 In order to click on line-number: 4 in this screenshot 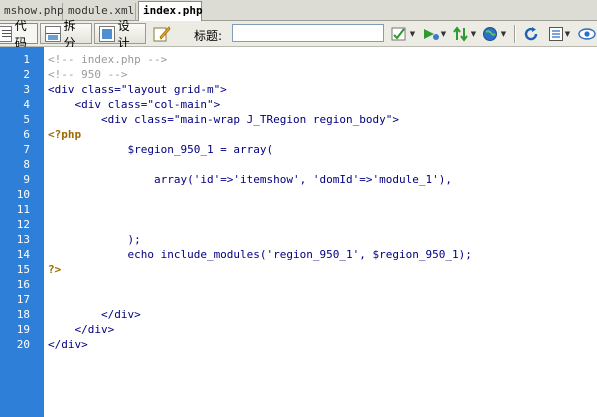, I will do `click(26, 104)`.